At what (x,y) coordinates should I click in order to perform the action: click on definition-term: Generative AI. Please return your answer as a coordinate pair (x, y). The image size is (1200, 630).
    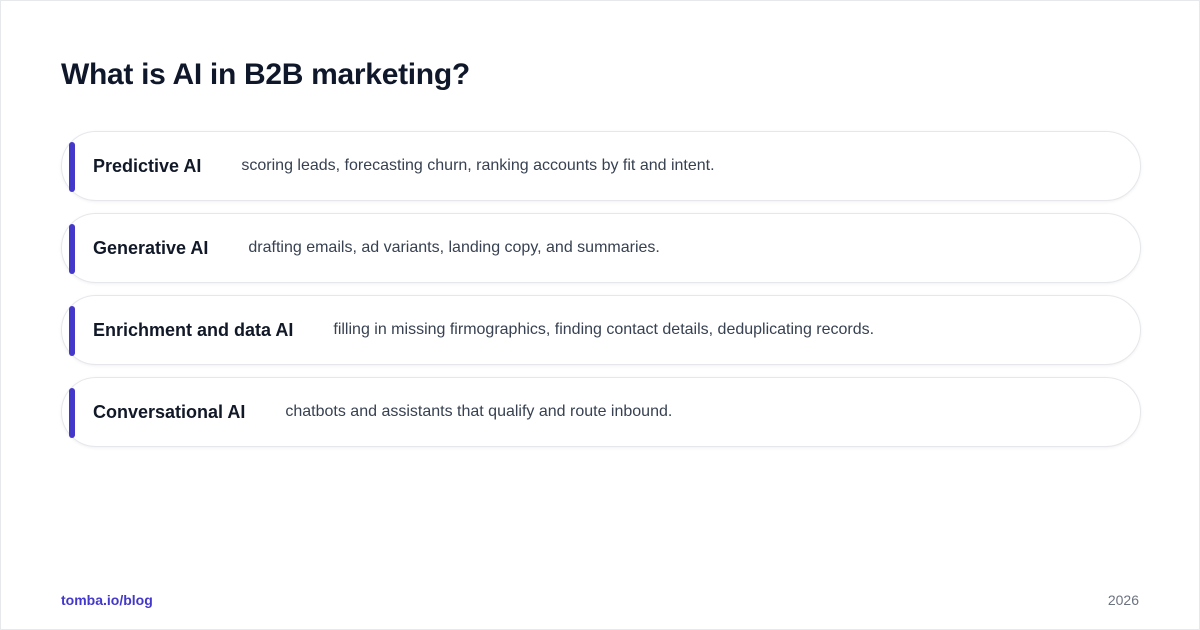
    Looking at the image, I should click on (151, 247).